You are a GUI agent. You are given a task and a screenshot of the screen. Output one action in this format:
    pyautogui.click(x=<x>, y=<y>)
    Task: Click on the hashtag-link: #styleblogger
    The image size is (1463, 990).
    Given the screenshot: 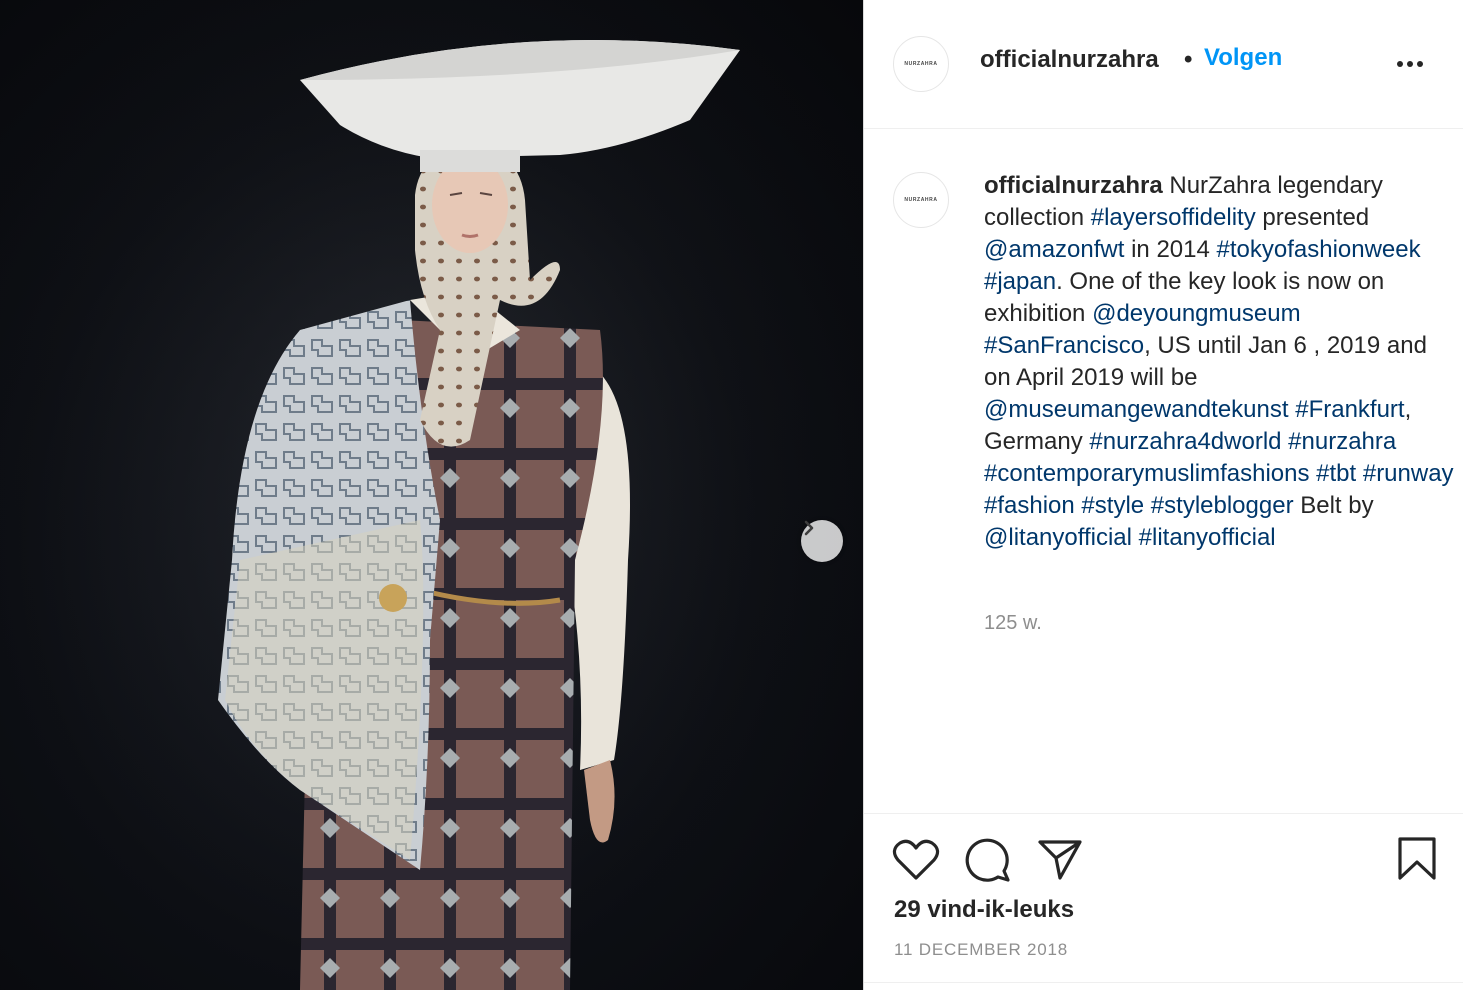 What is the action you would take?
    pyautogui.click(x=1222, y=505)
    